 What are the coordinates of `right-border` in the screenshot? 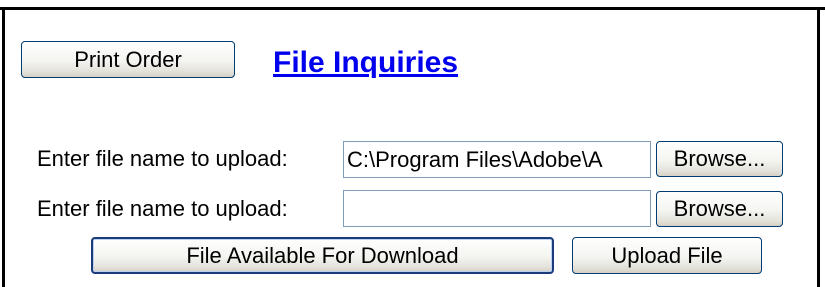 It's located at (818, 147).